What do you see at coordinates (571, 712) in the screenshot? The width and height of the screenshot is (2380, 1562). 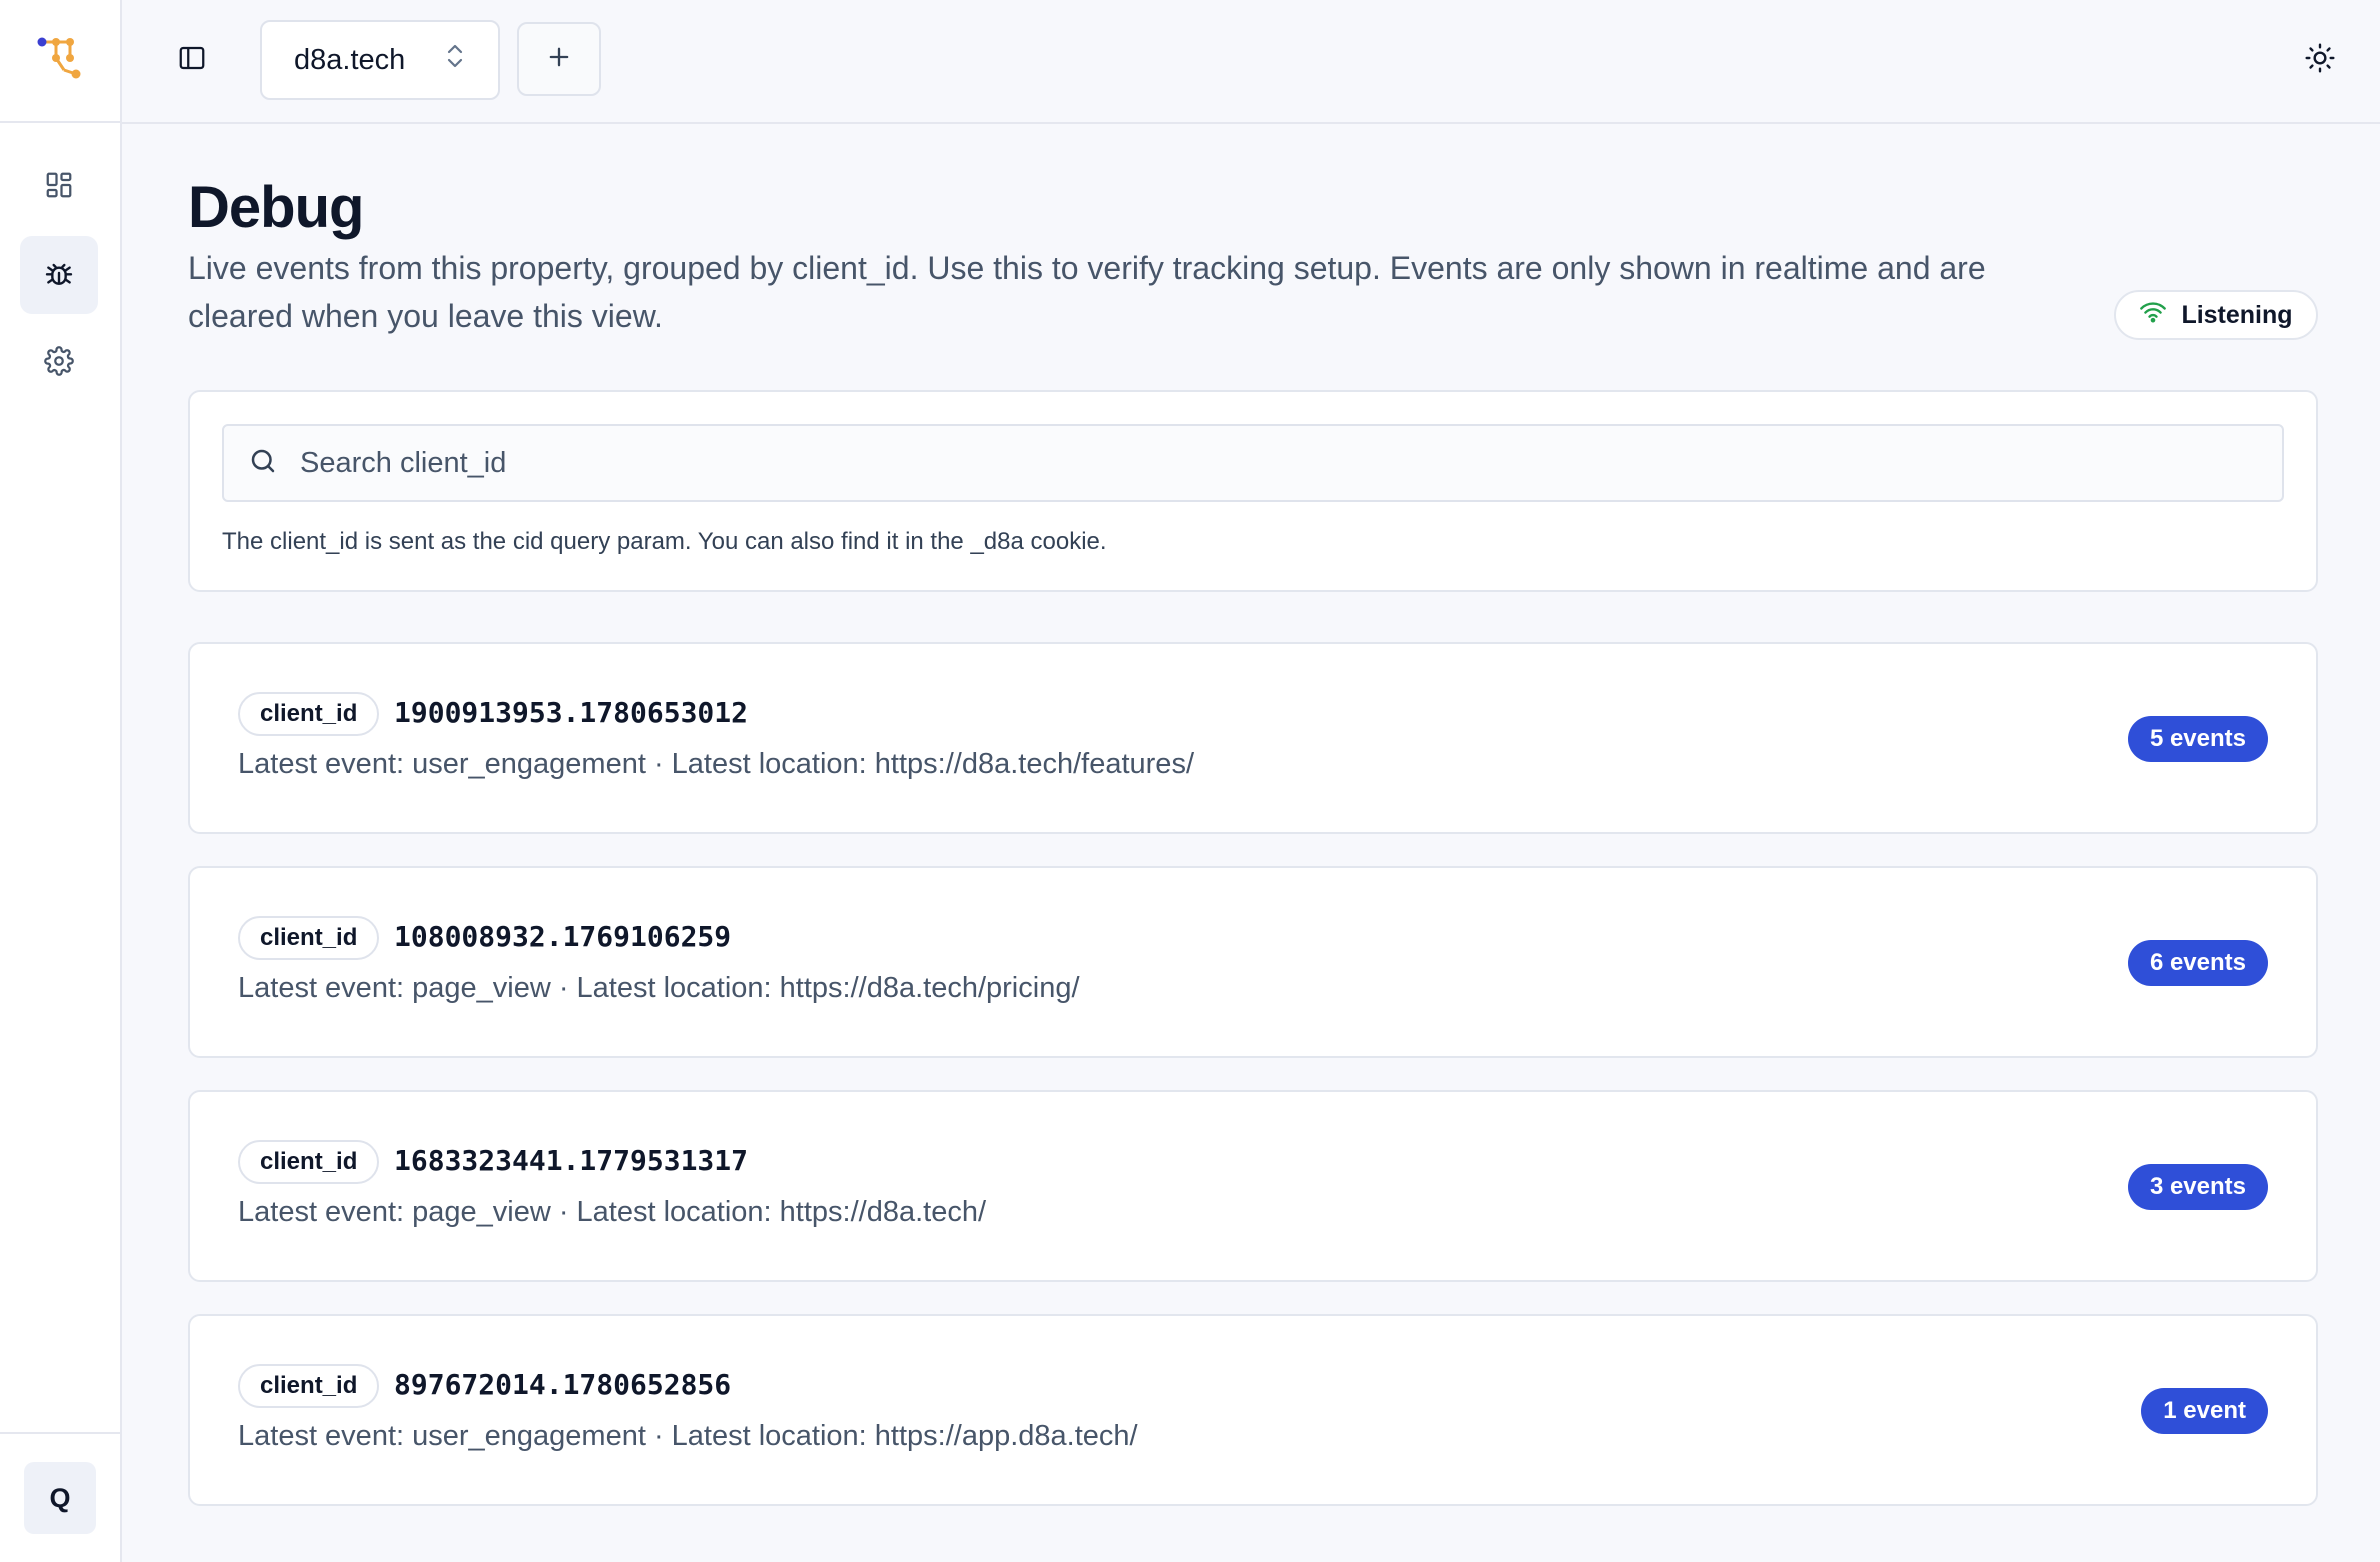 I see `client-id-value: 1900913953.1780653012` at bounding box center [571, 712].